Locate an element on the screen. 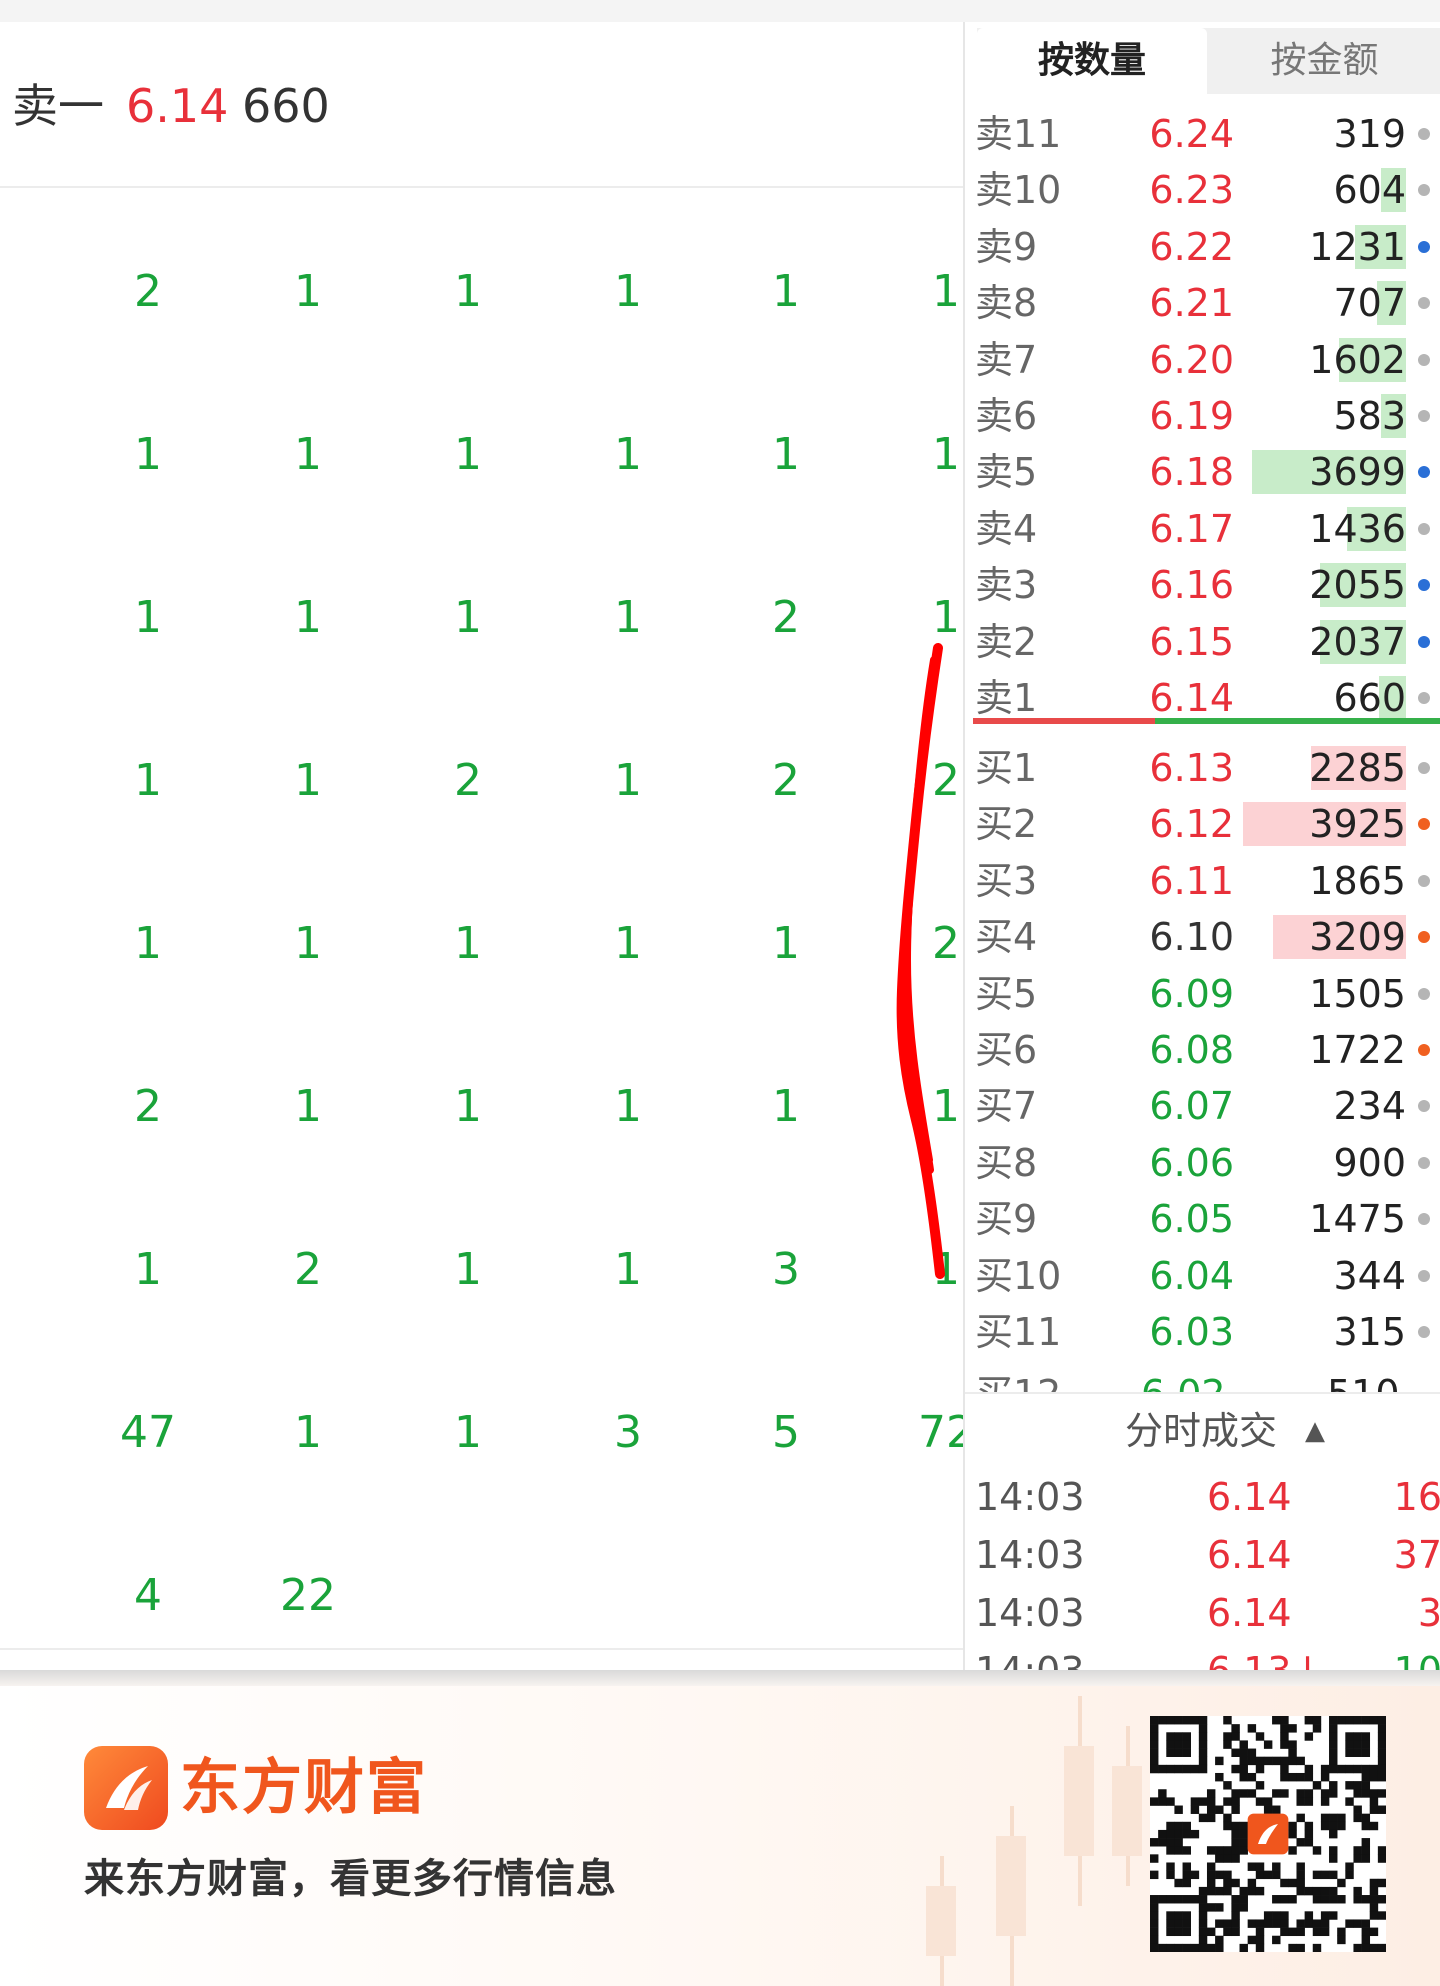 This screenshot has height=1986, width=1440. level-volume: 3699 is located at coordinates (1357, 472).